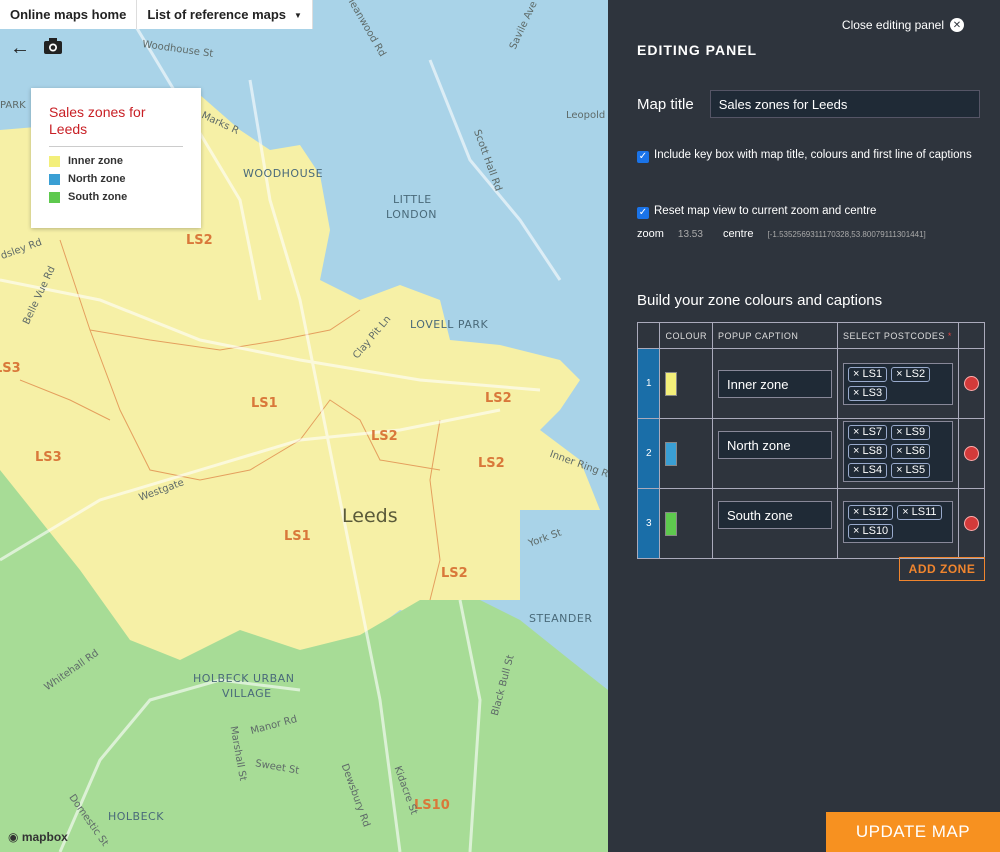 The height and width of the screenshot is (852, 1000). I want to click on mapbox-logo: ◉ mapbox, so click(38, 837).